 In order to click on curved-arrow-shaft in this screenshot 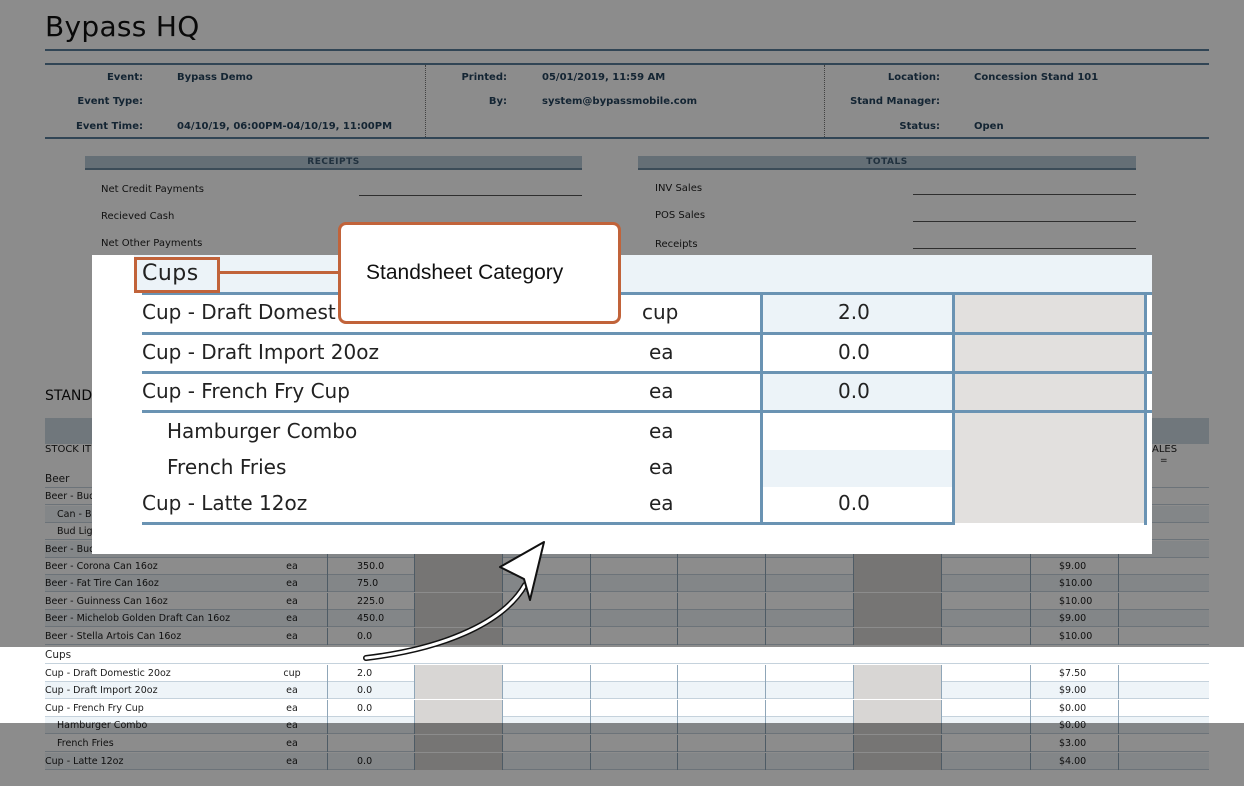, I will do `click(445, 621)`.